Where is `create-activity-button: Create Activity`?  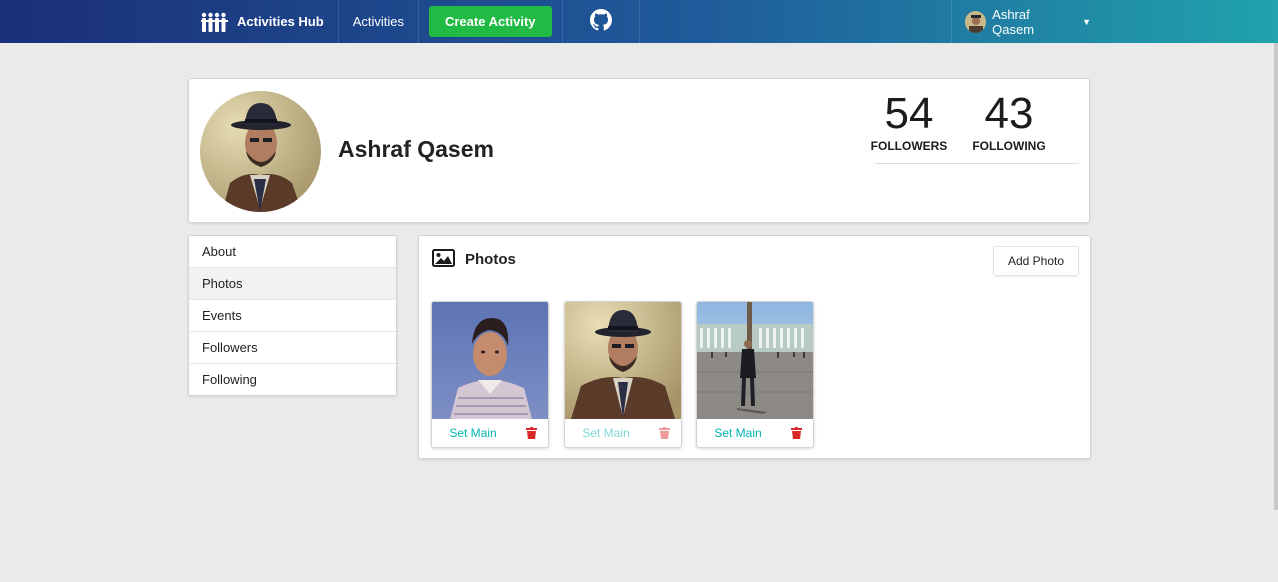 create-activity-button: Create Activity is located at coordinates (490, 21).